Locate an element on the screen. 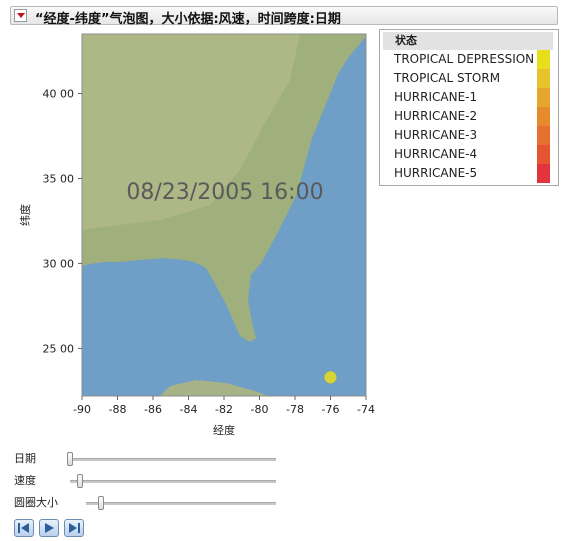 This screenshot has height=541, width=562. x-tick-label: -86 is located at coordinates (153, 409).